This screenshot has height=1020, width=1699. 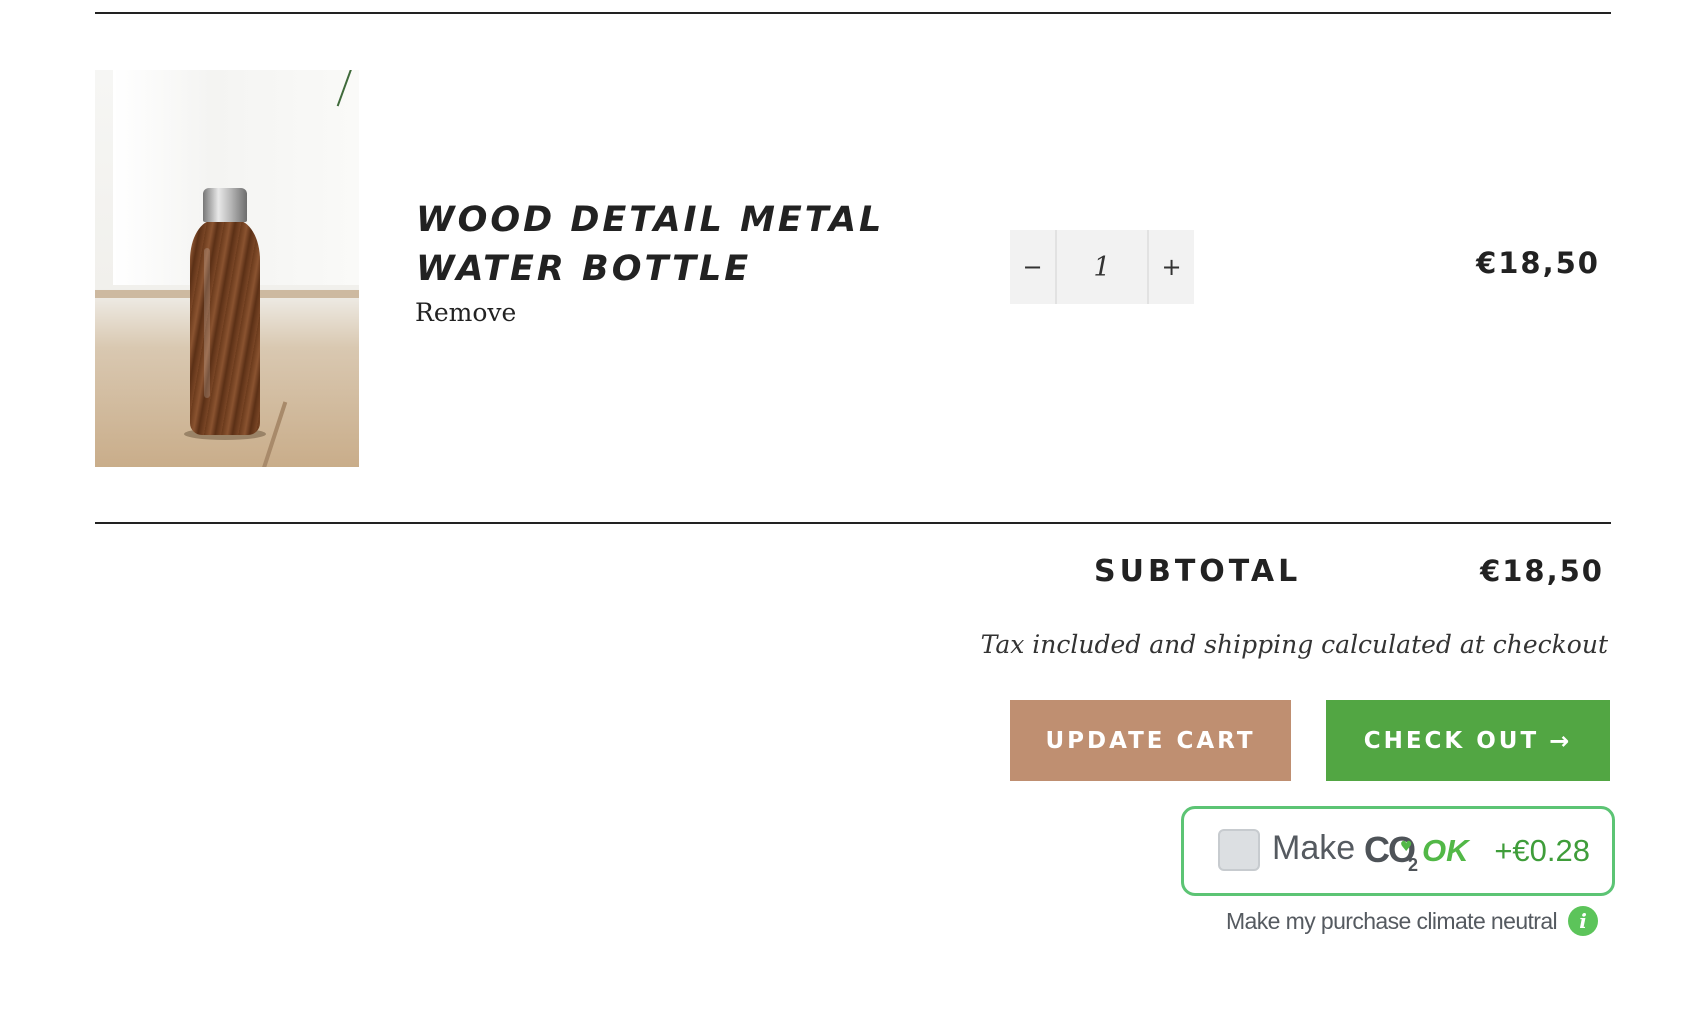 What do you see at coordinates (1542, 571) in the screenshot?
I see `subtotal-value: €18,50` at bounding box center [1542, 571].